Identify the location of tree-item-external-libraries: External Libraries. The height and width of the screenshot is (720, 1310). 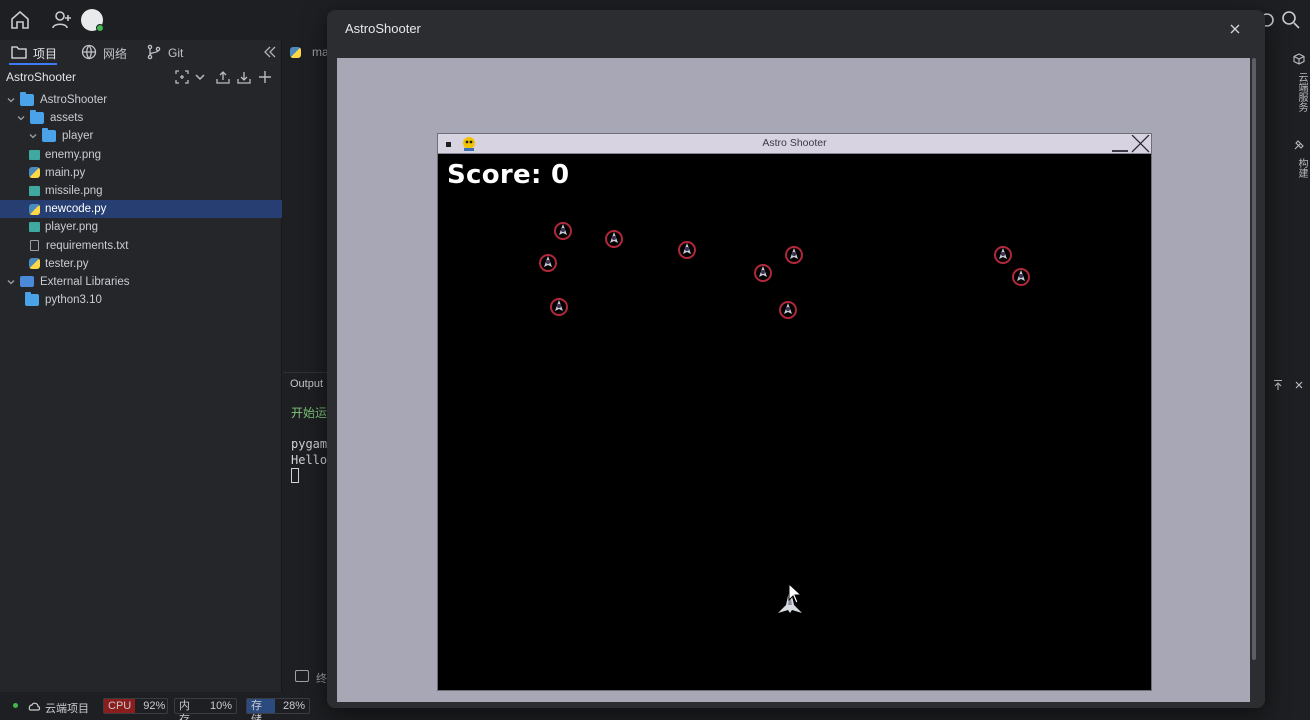
(141, 282).